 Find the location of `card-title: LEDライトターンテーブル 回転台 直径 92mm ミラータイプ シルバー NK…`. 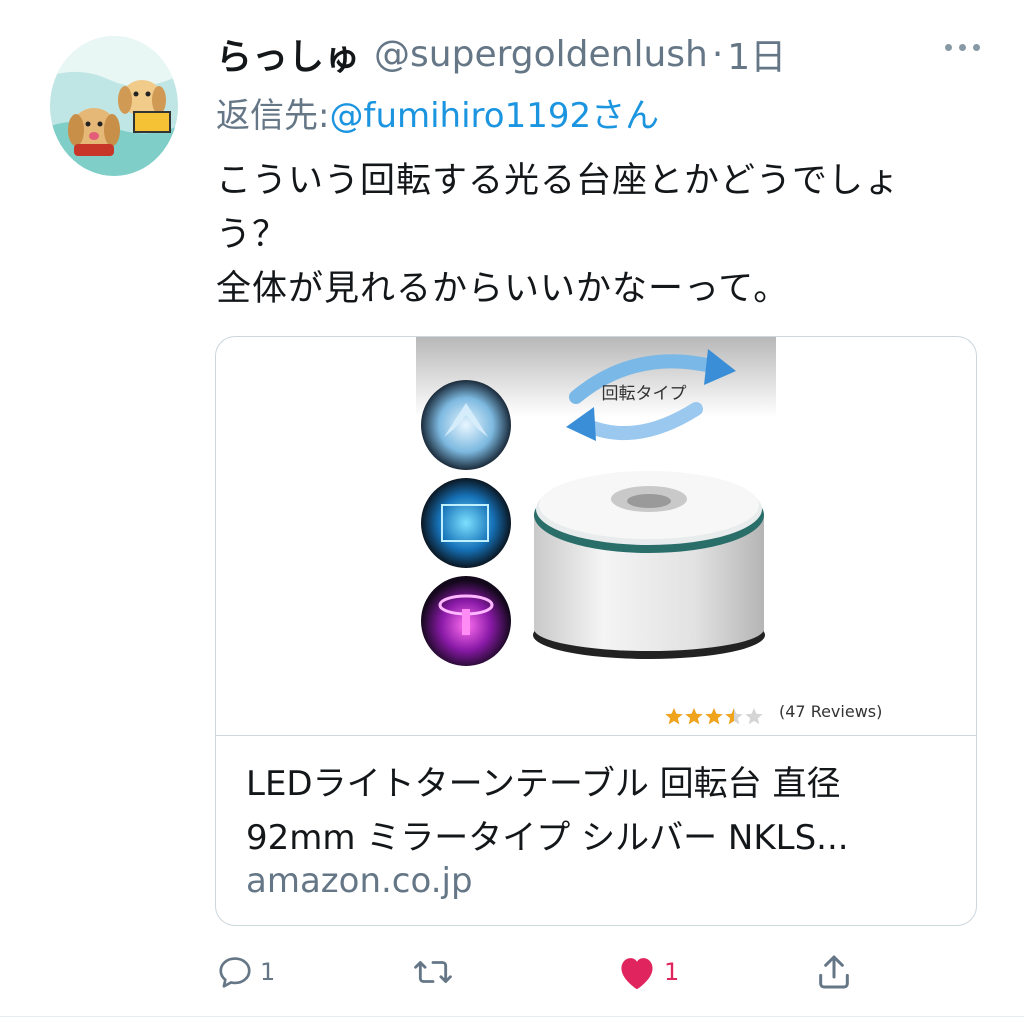

card-title: LEDライトターンテーブル 回転台 直径 92mm ミラータイプ シルバー NK… is located at coordinates (606, 811).